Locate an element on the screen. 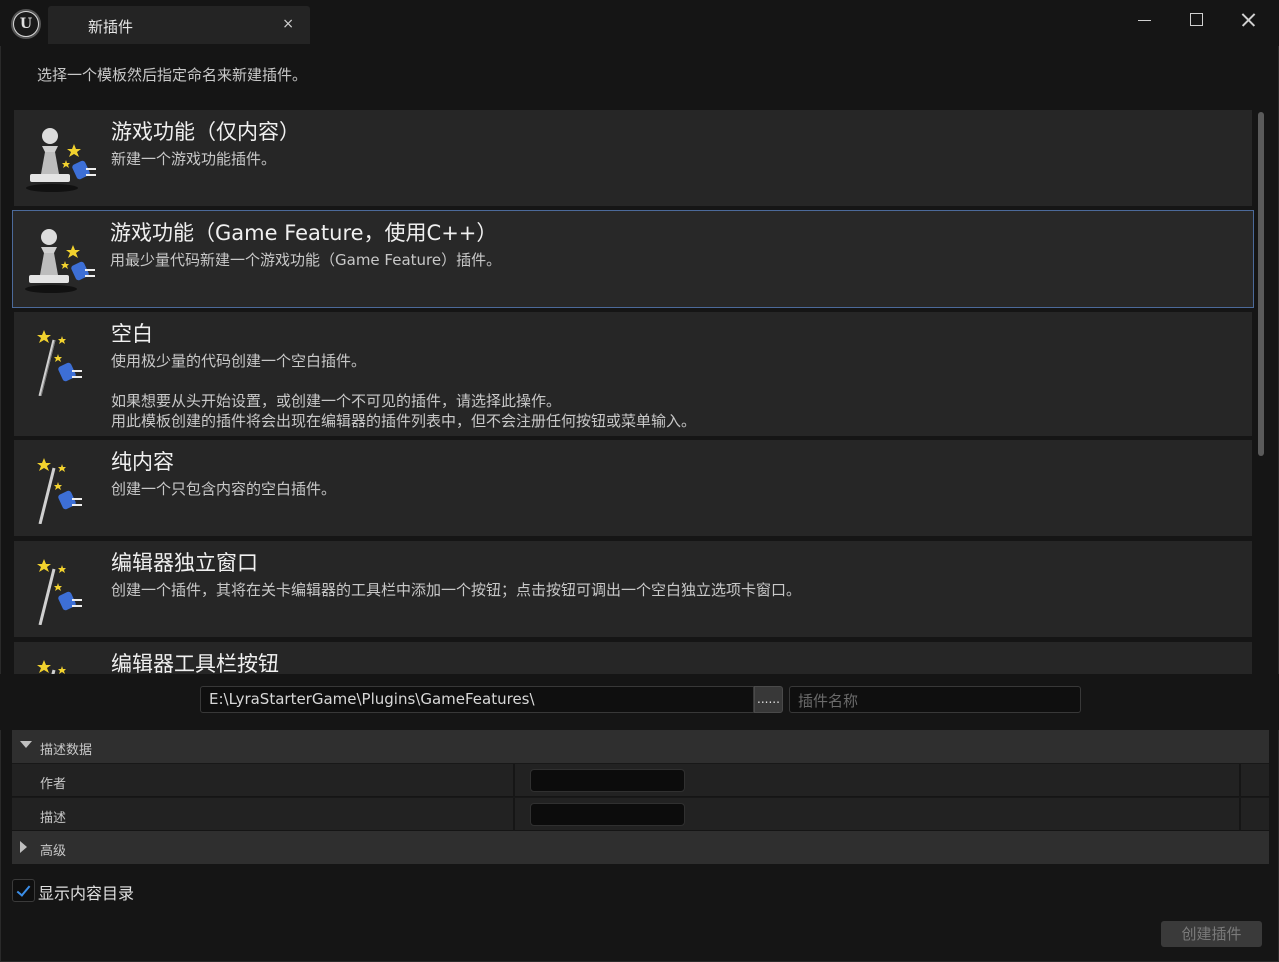 The image size is (1279, 962). minimize-icon is located at coordinates (1145, 20).